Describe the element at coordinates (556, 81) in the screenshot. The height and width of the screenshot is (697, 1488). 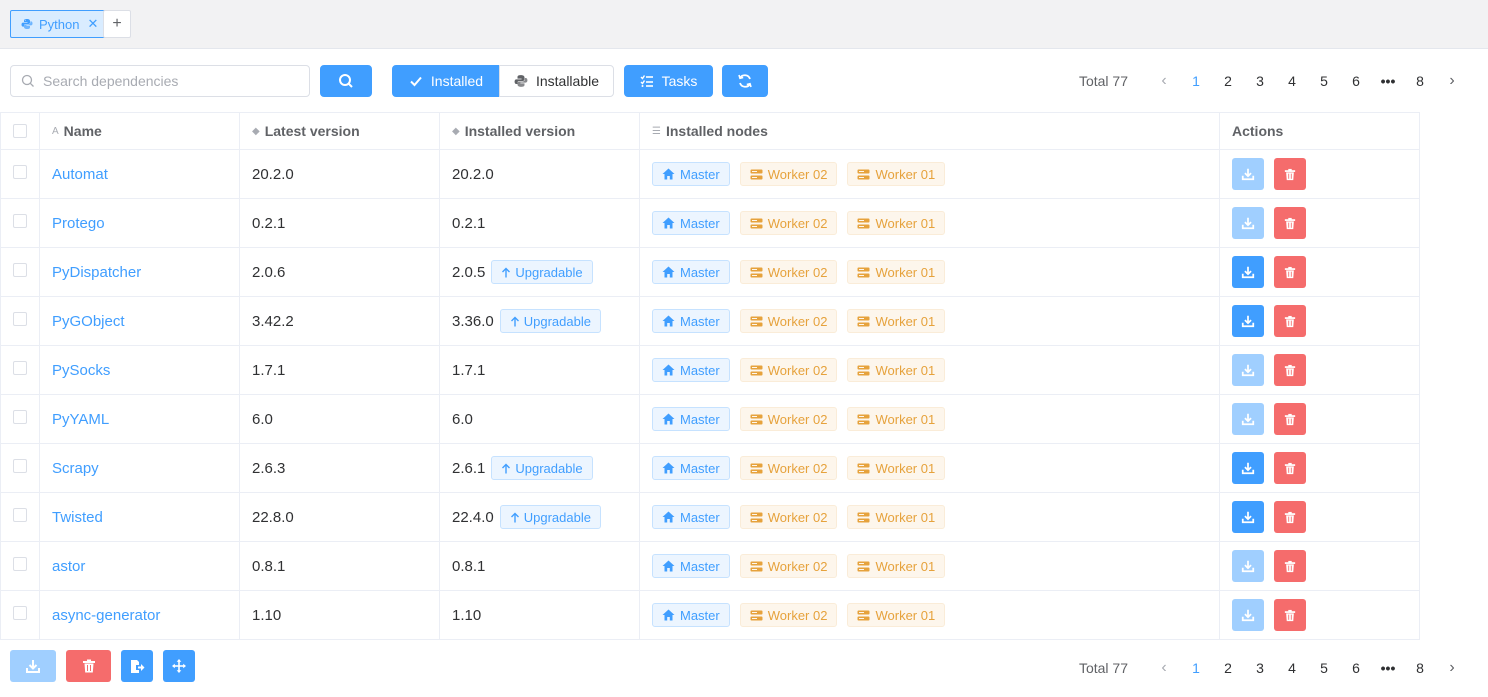
I see `installable-button: Installable` at that location.